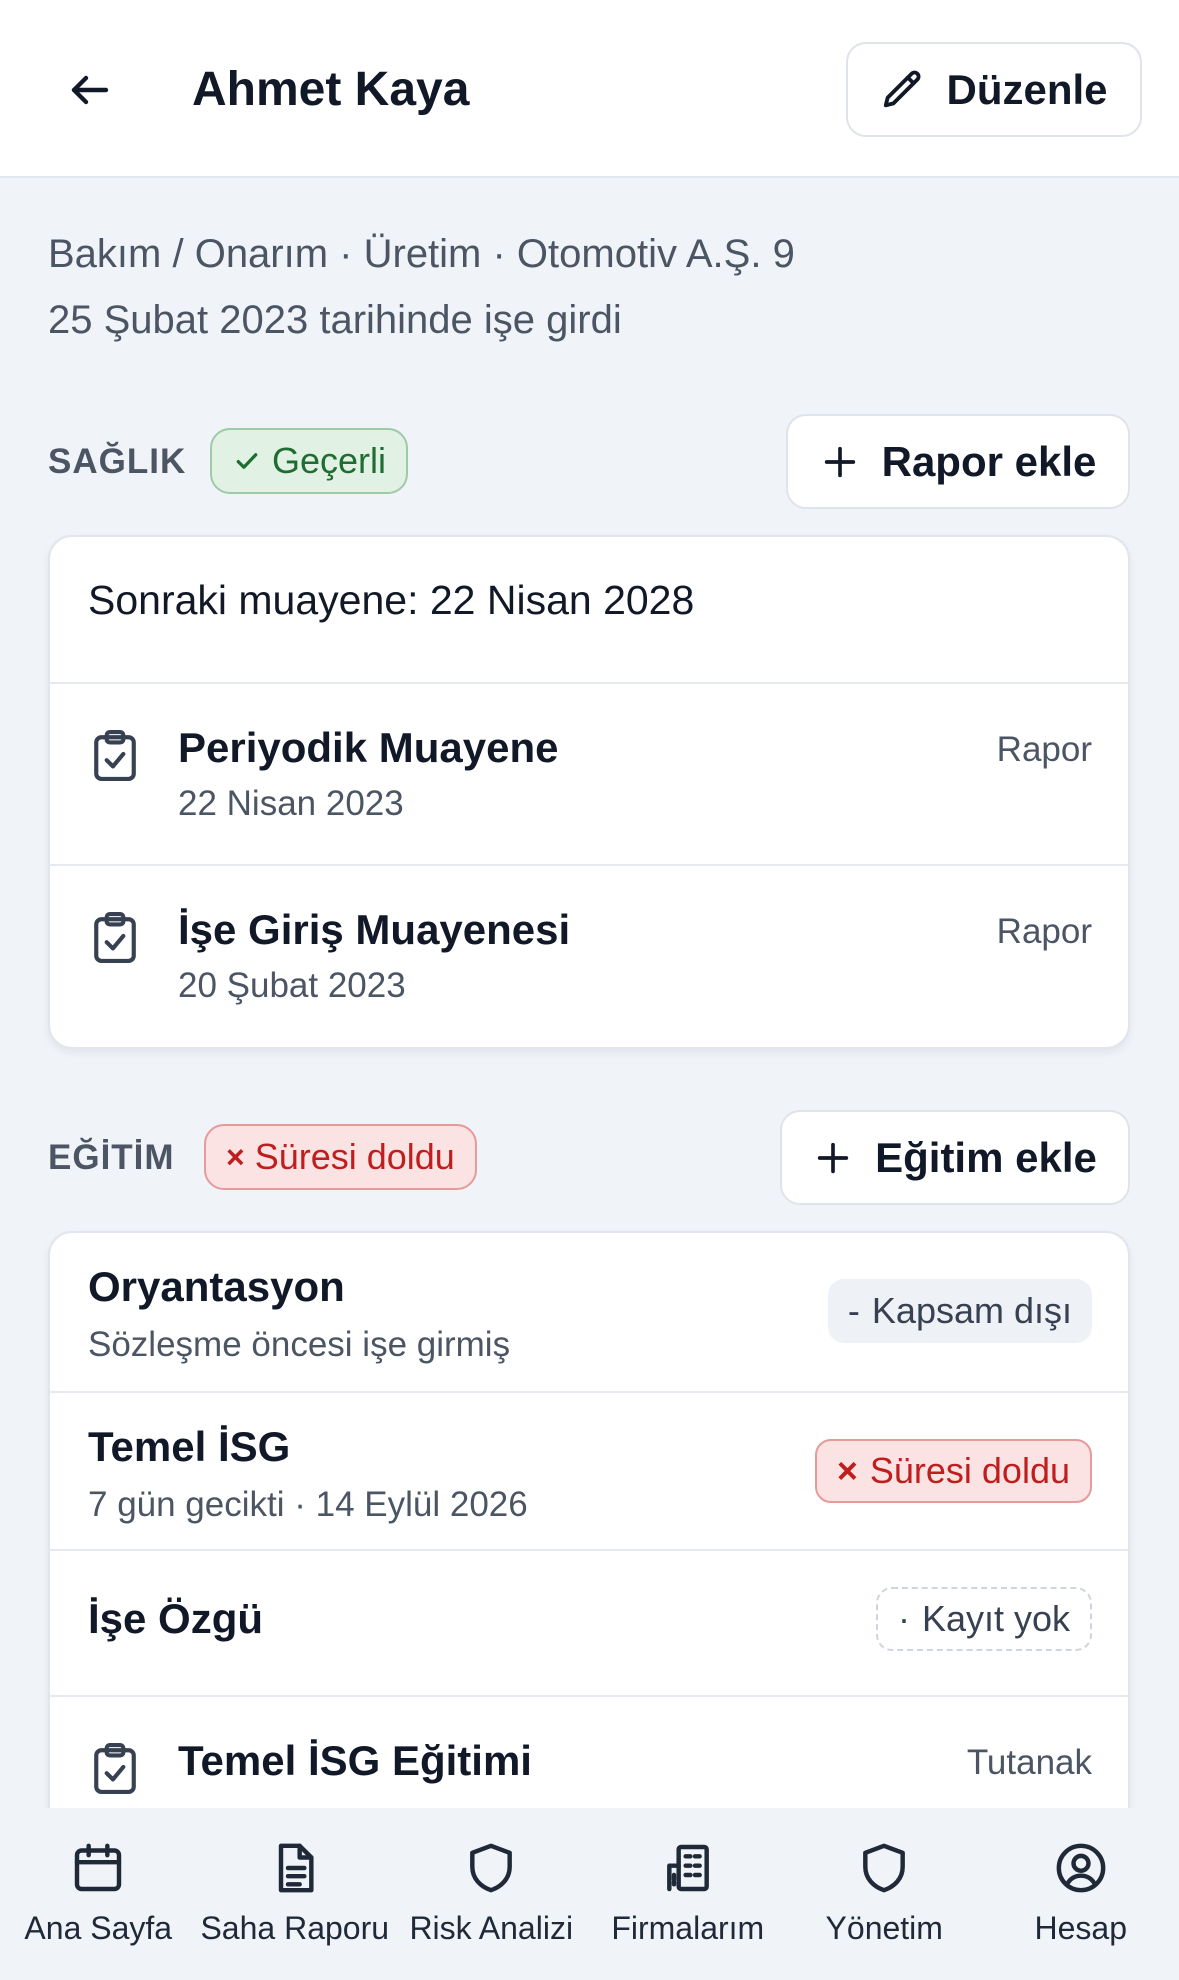 This screenshot has height=1980, width=1179. What do you see at coordinates (354, 1156) in the screenshot?
I see `training-status-text: Süresi doldu` at bounding box center [354, 1156].